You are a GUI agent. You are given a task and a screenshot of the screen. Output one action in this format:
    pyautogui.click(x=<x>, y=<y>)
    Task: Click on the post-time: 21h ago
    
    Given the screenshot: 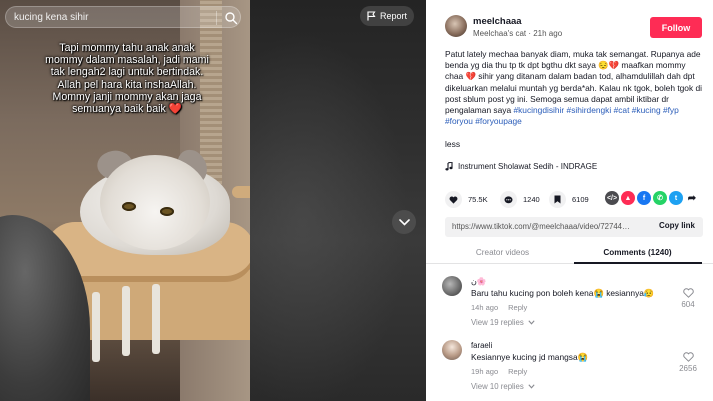 What is the action you would take?
    pyautogui.click(x=548, y=33)
    